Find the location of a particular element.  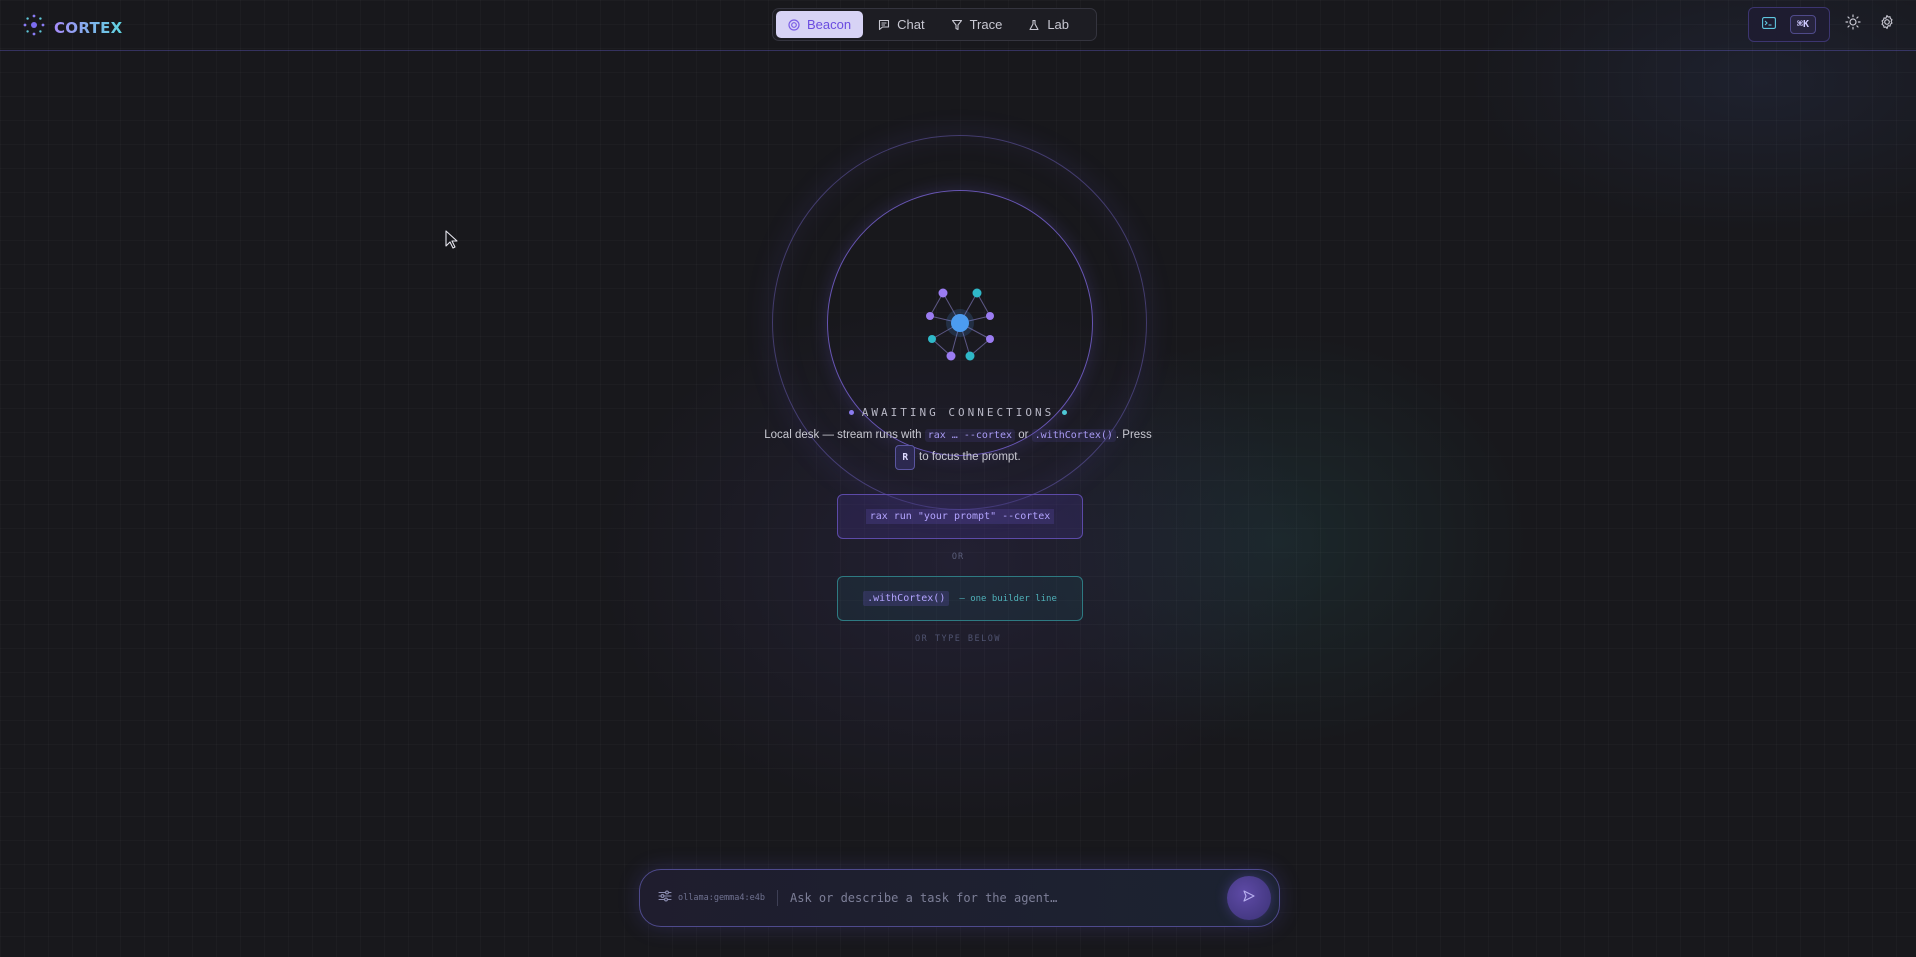

send-icon is located at coordinates (1249, 898).